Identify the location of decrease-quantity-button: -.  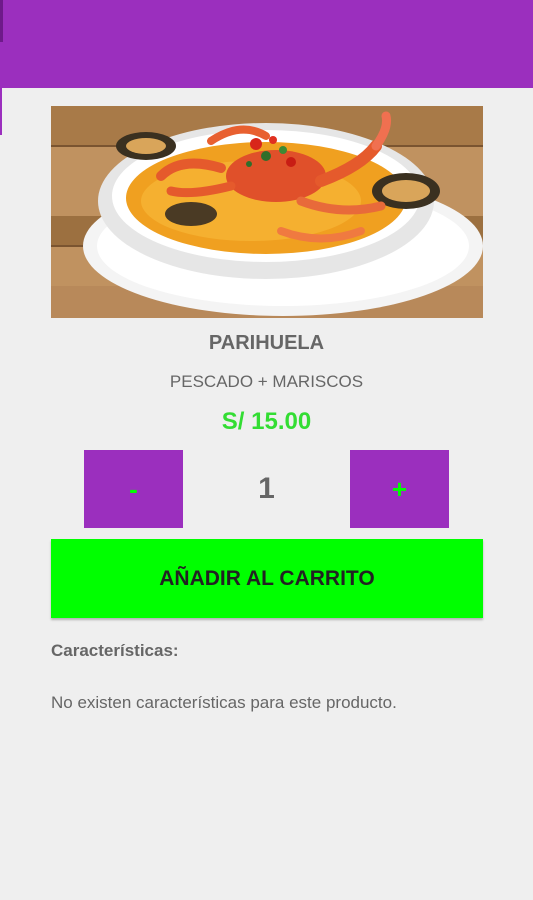
(133, 489).